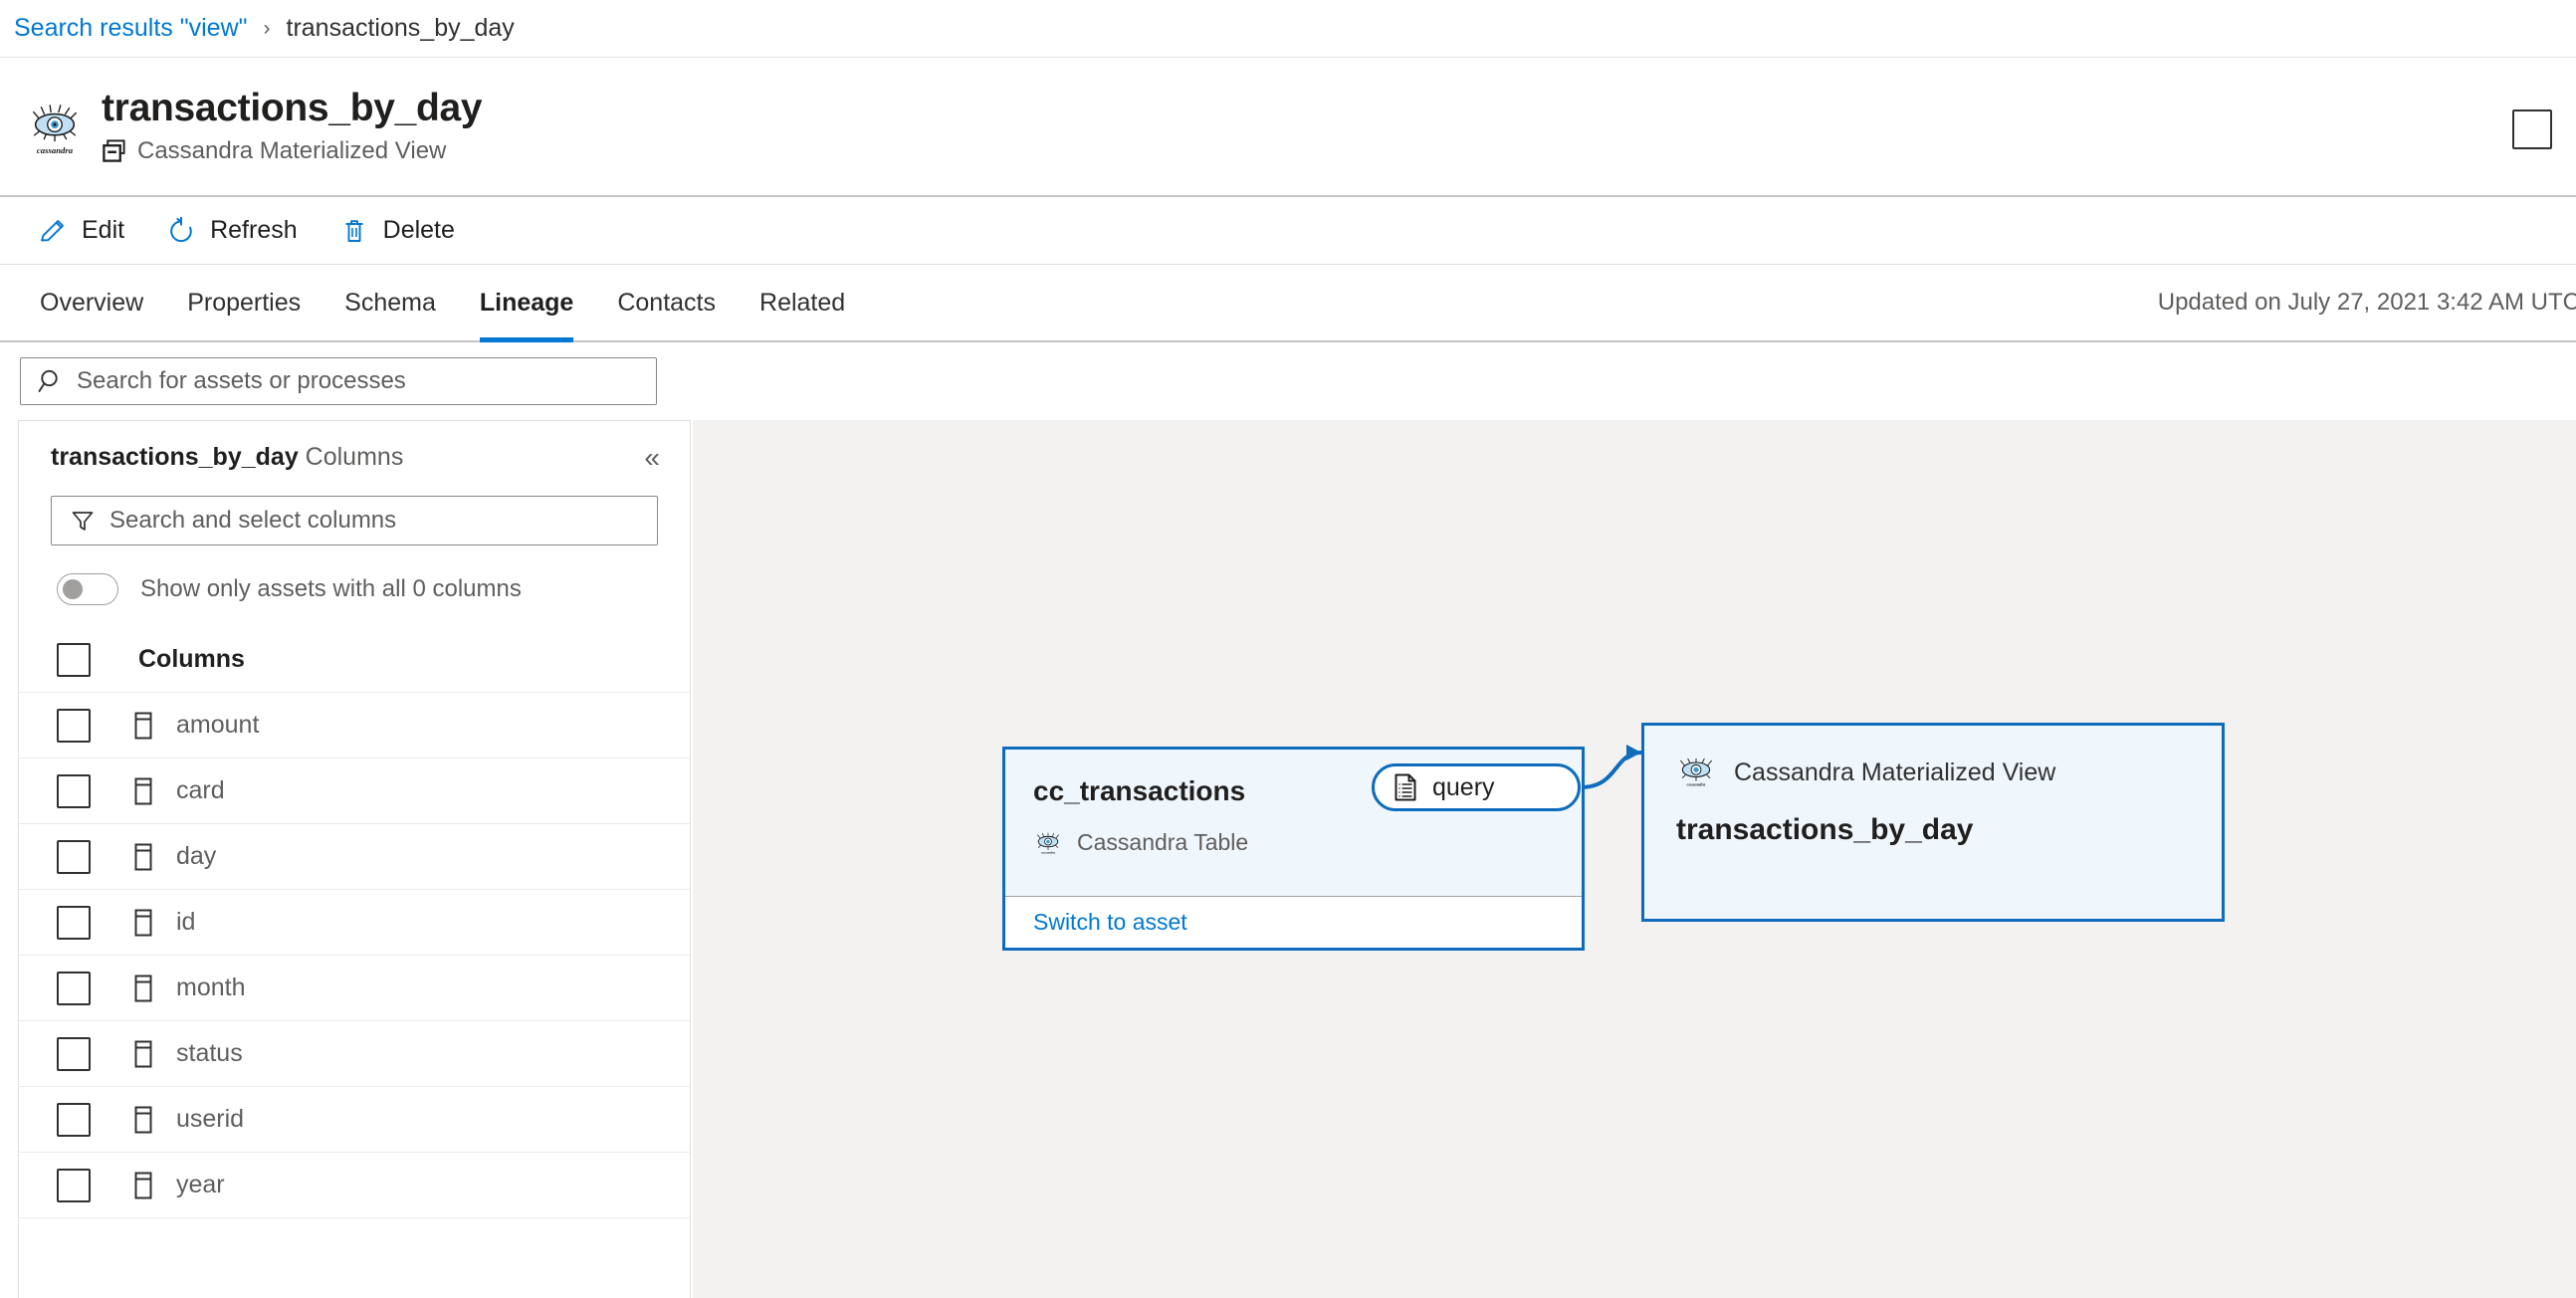 This screenshot has height=1298, width=2576. Describe the element at coordinates (175, 457) in the screenshot. I see `columns-panel-asset-name: transactions_by_day` at that location.